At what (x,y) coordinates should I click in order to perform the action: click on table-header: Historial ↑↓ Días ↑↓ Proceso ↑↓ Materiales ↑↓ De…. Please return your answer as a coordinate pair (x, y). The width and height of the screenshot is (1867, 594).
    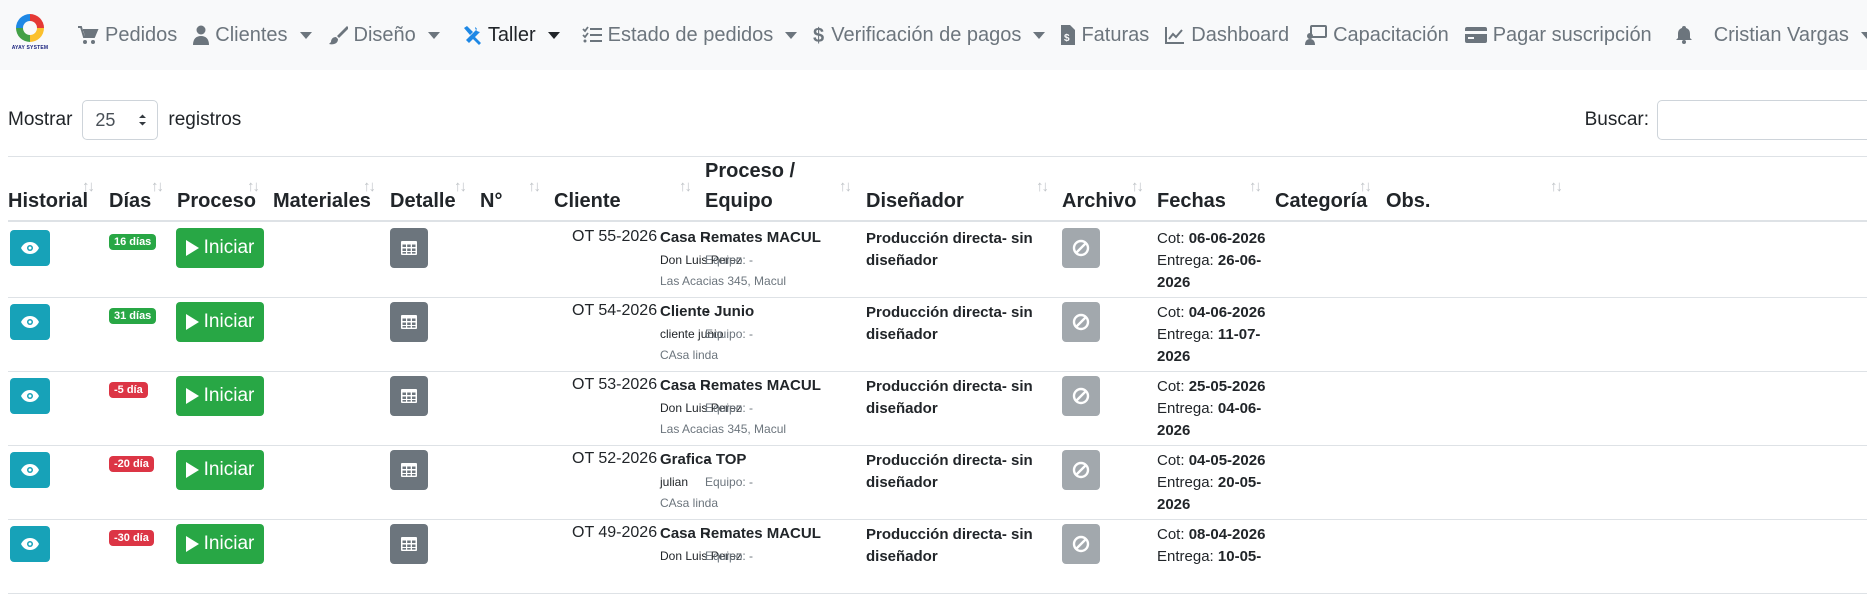
    Looking at the image, I should click on (937, 189).